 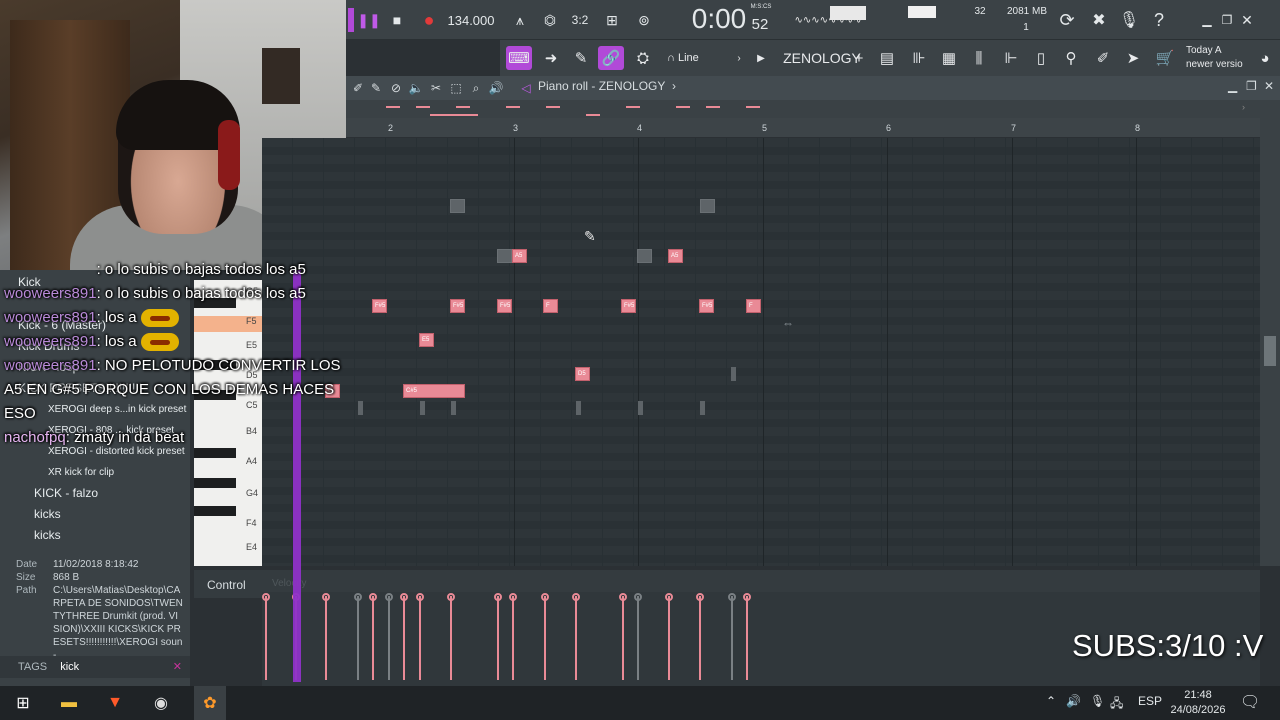 I want to click on scrollbar-thumb, so click(x=1270, y=351).